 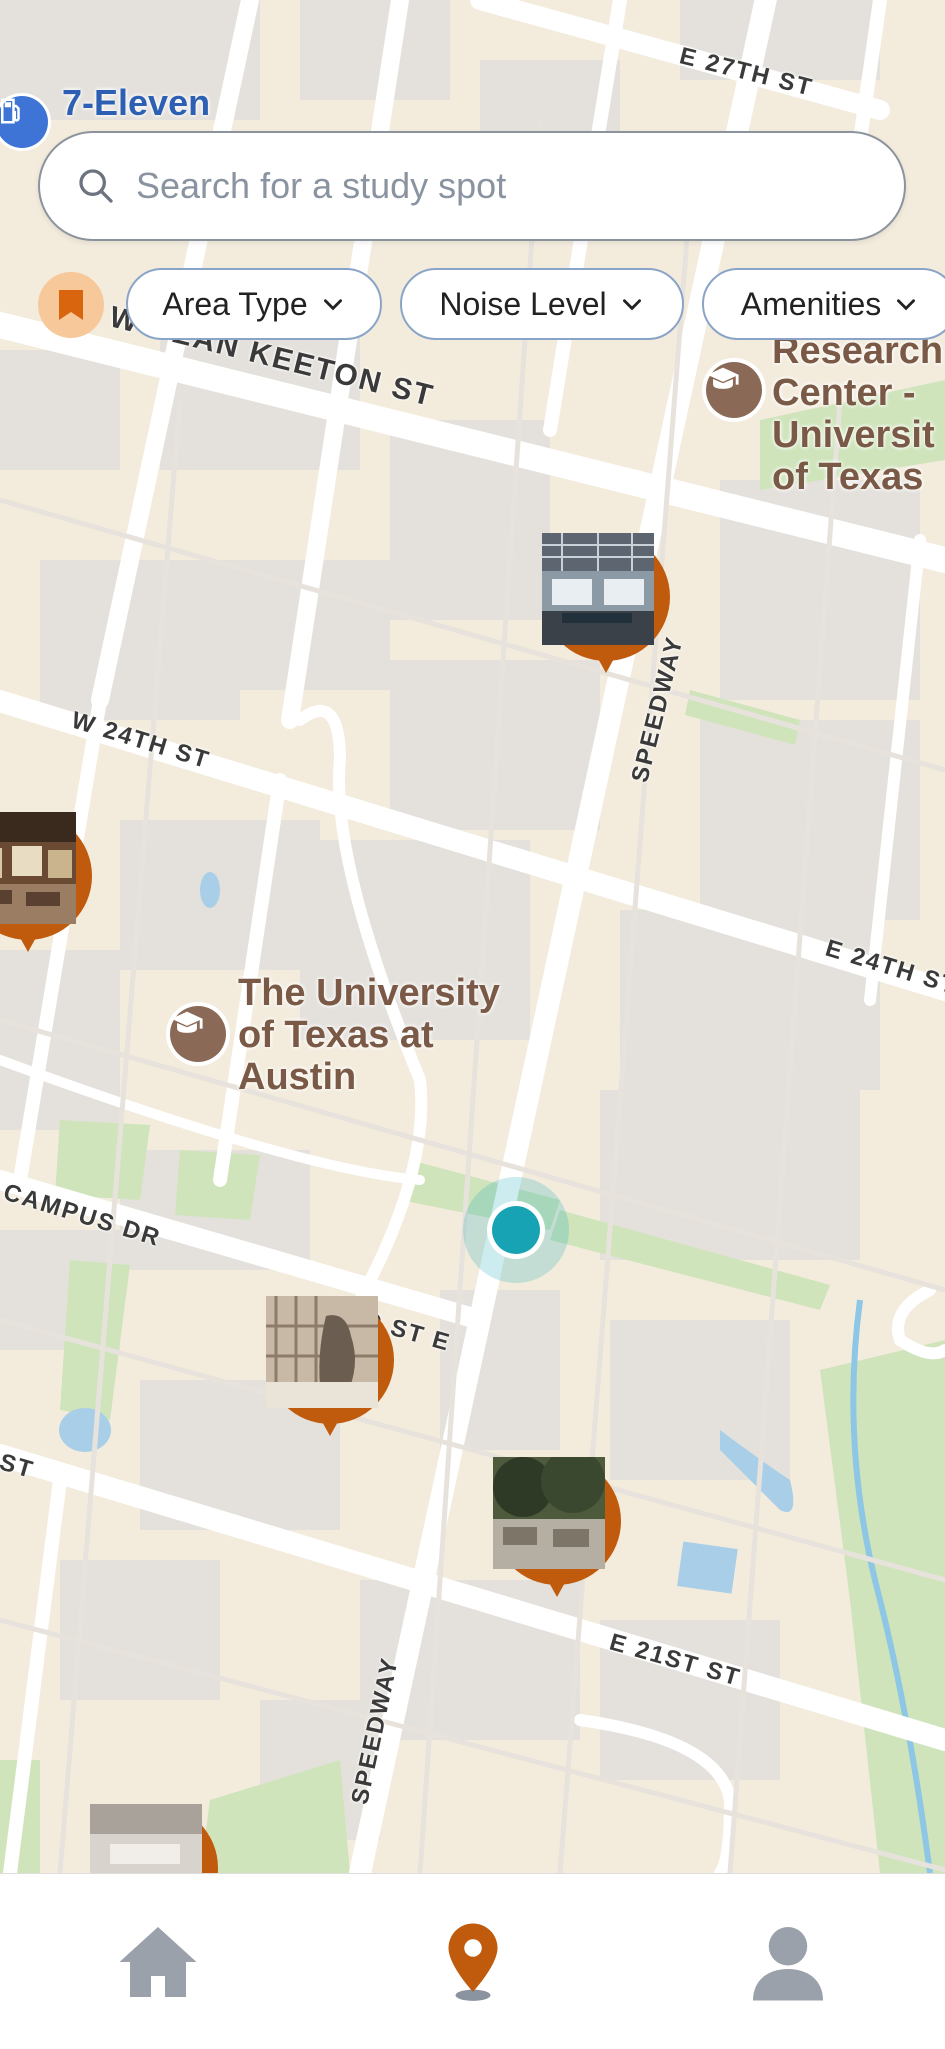 I want to click on search-input, so click(x=486, y=186).